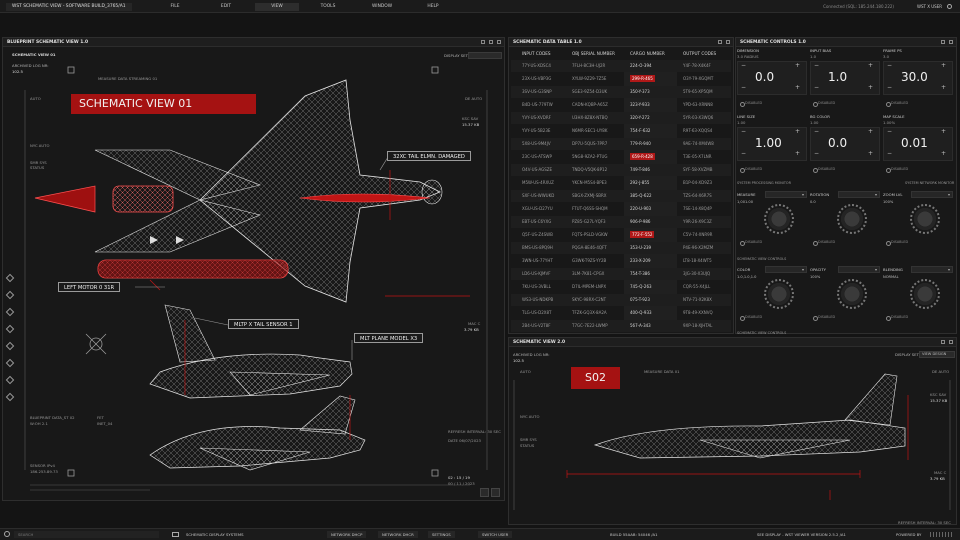 The image size is (960, 540). Describe the element at coordinates (495, 534) in the screenshot. I see `switch-user-button: SWITCH USER` at that location.